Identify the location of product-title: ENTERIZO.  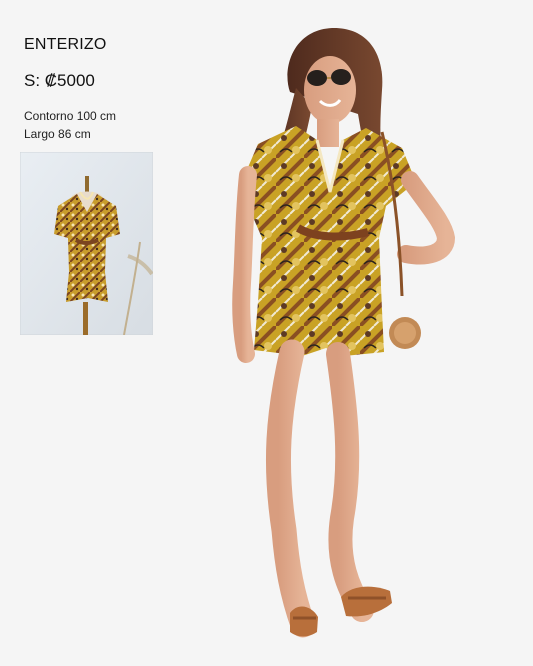
(65, 44).